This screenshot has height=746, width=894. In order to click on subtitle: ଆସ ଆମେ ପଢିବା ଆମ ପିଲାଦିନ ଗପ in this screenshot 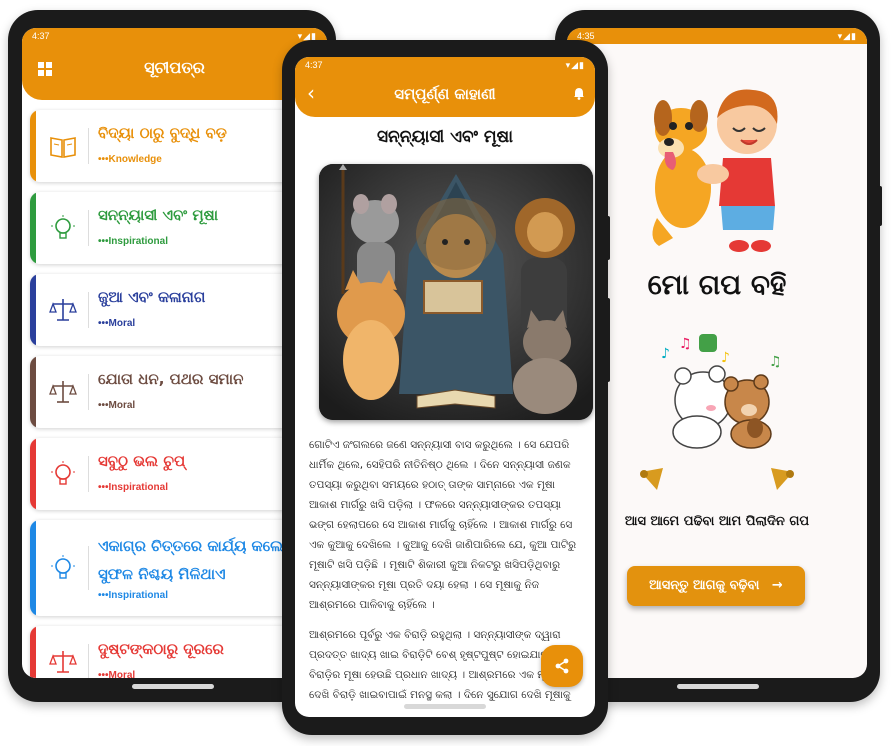, I will do `click(717, 521)`.